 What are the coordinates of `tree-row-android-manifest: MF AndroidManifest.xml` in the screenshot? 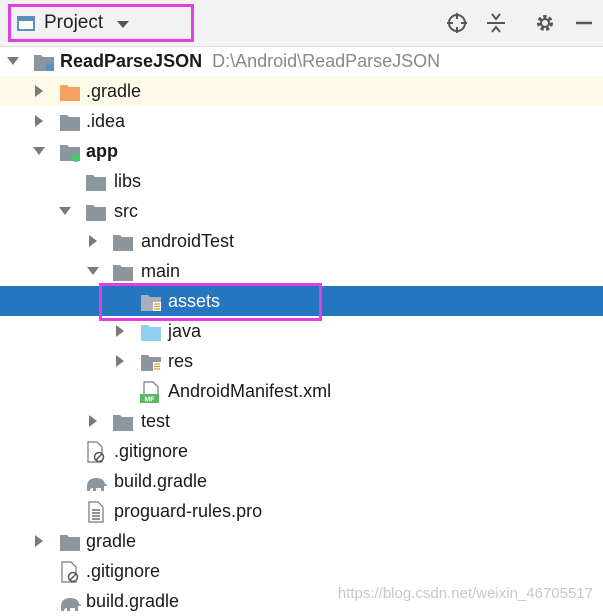 It's located at (301, 391).